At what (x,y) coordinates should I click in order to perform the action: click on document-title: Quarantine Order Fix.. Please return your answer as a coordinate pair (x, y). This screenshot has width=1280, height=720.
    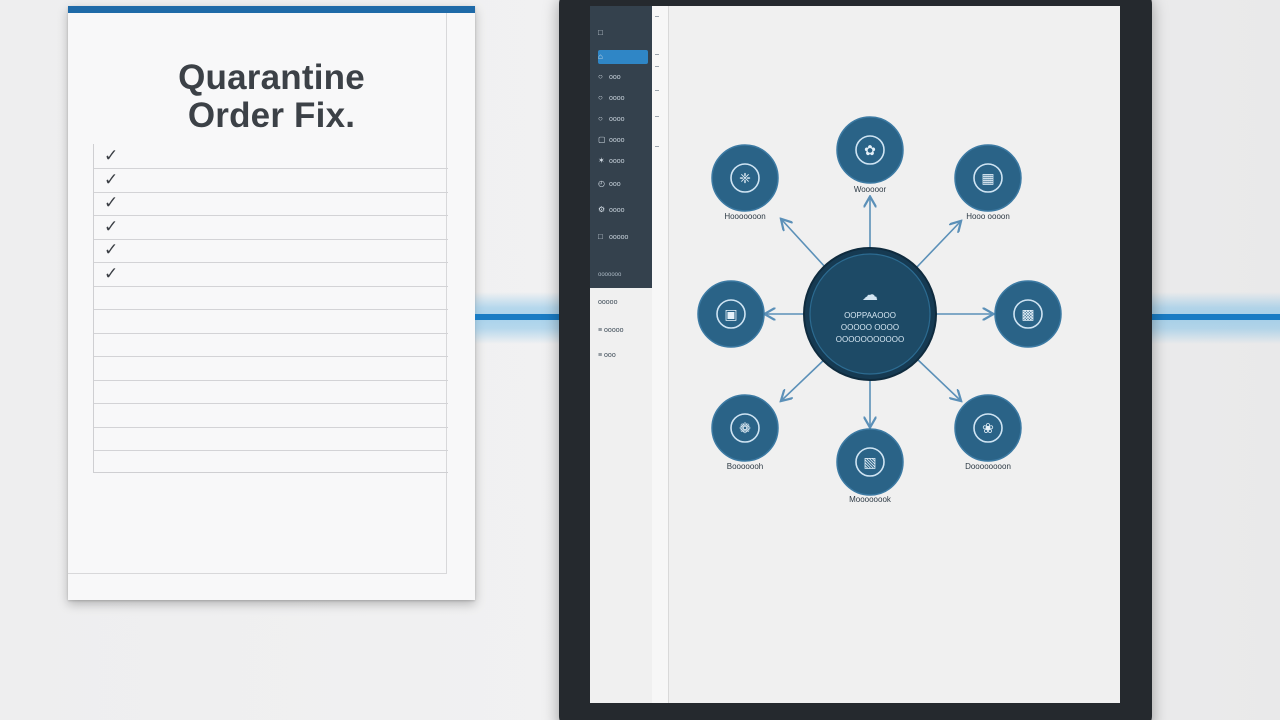
    Looking at the image, I should click on (271, 97).